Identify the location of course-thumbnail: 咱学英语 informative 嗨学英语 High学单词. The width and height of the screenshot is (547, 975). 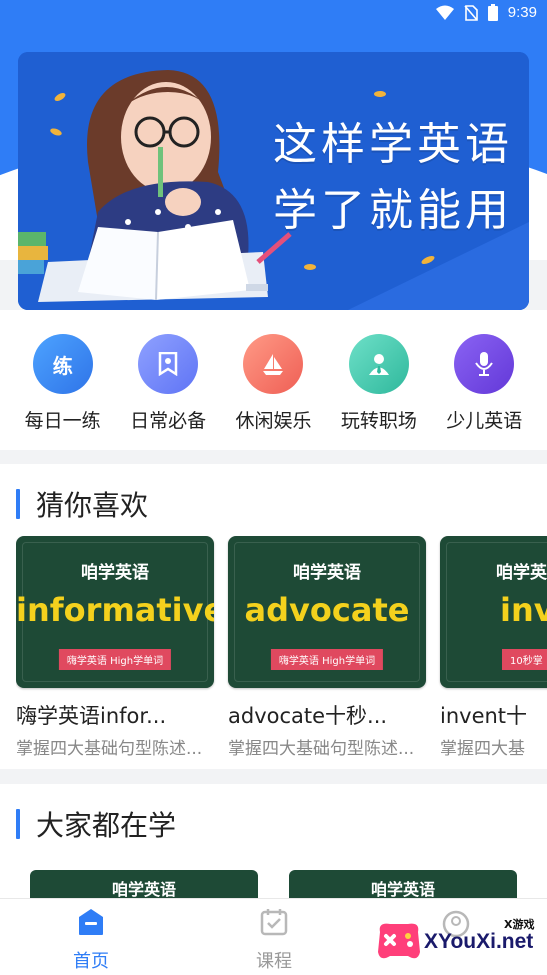
(115, 612).